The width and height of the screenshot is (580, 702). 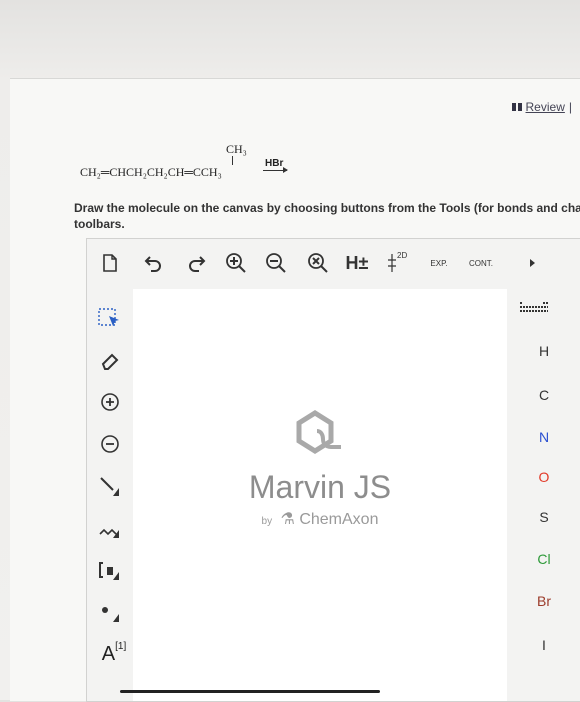 I want to click on element-s-button: S, so click(x=544, y=517).